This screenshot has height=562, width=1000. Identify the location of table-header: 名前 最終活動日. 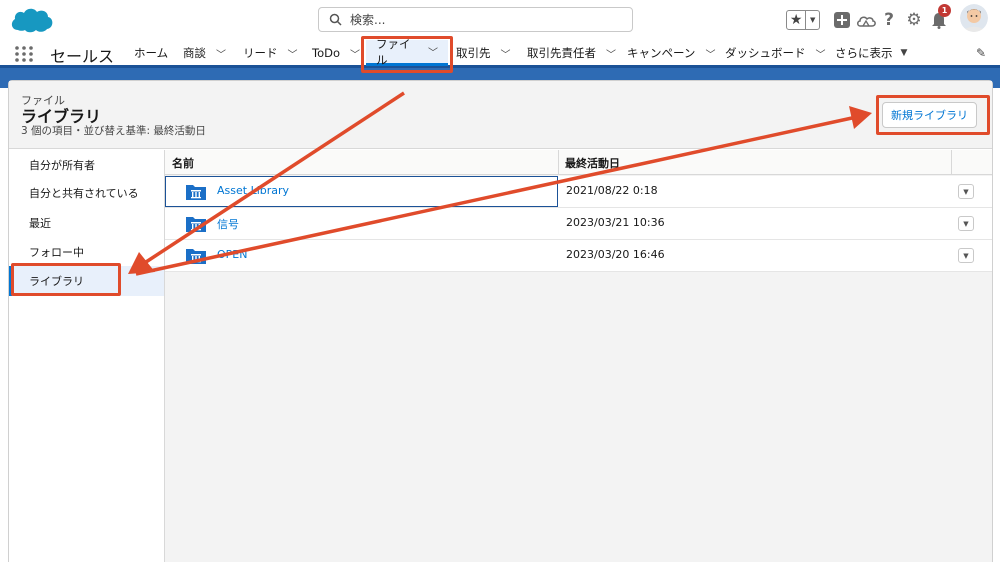
(578, 162).